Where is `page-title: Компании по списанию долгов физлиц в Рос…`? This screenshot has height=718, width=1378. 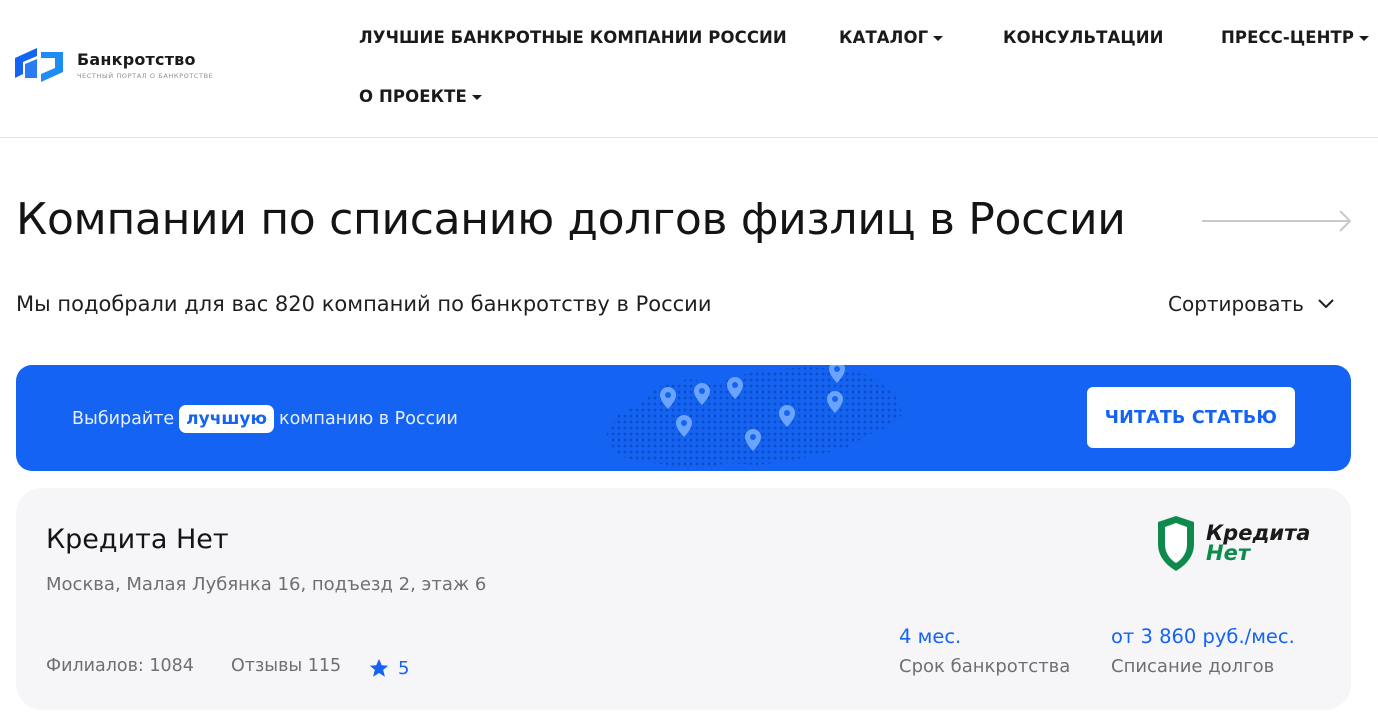 page-title: Компании по списанию долгов физлиц в Рос… is located at coordinates (571, 219).